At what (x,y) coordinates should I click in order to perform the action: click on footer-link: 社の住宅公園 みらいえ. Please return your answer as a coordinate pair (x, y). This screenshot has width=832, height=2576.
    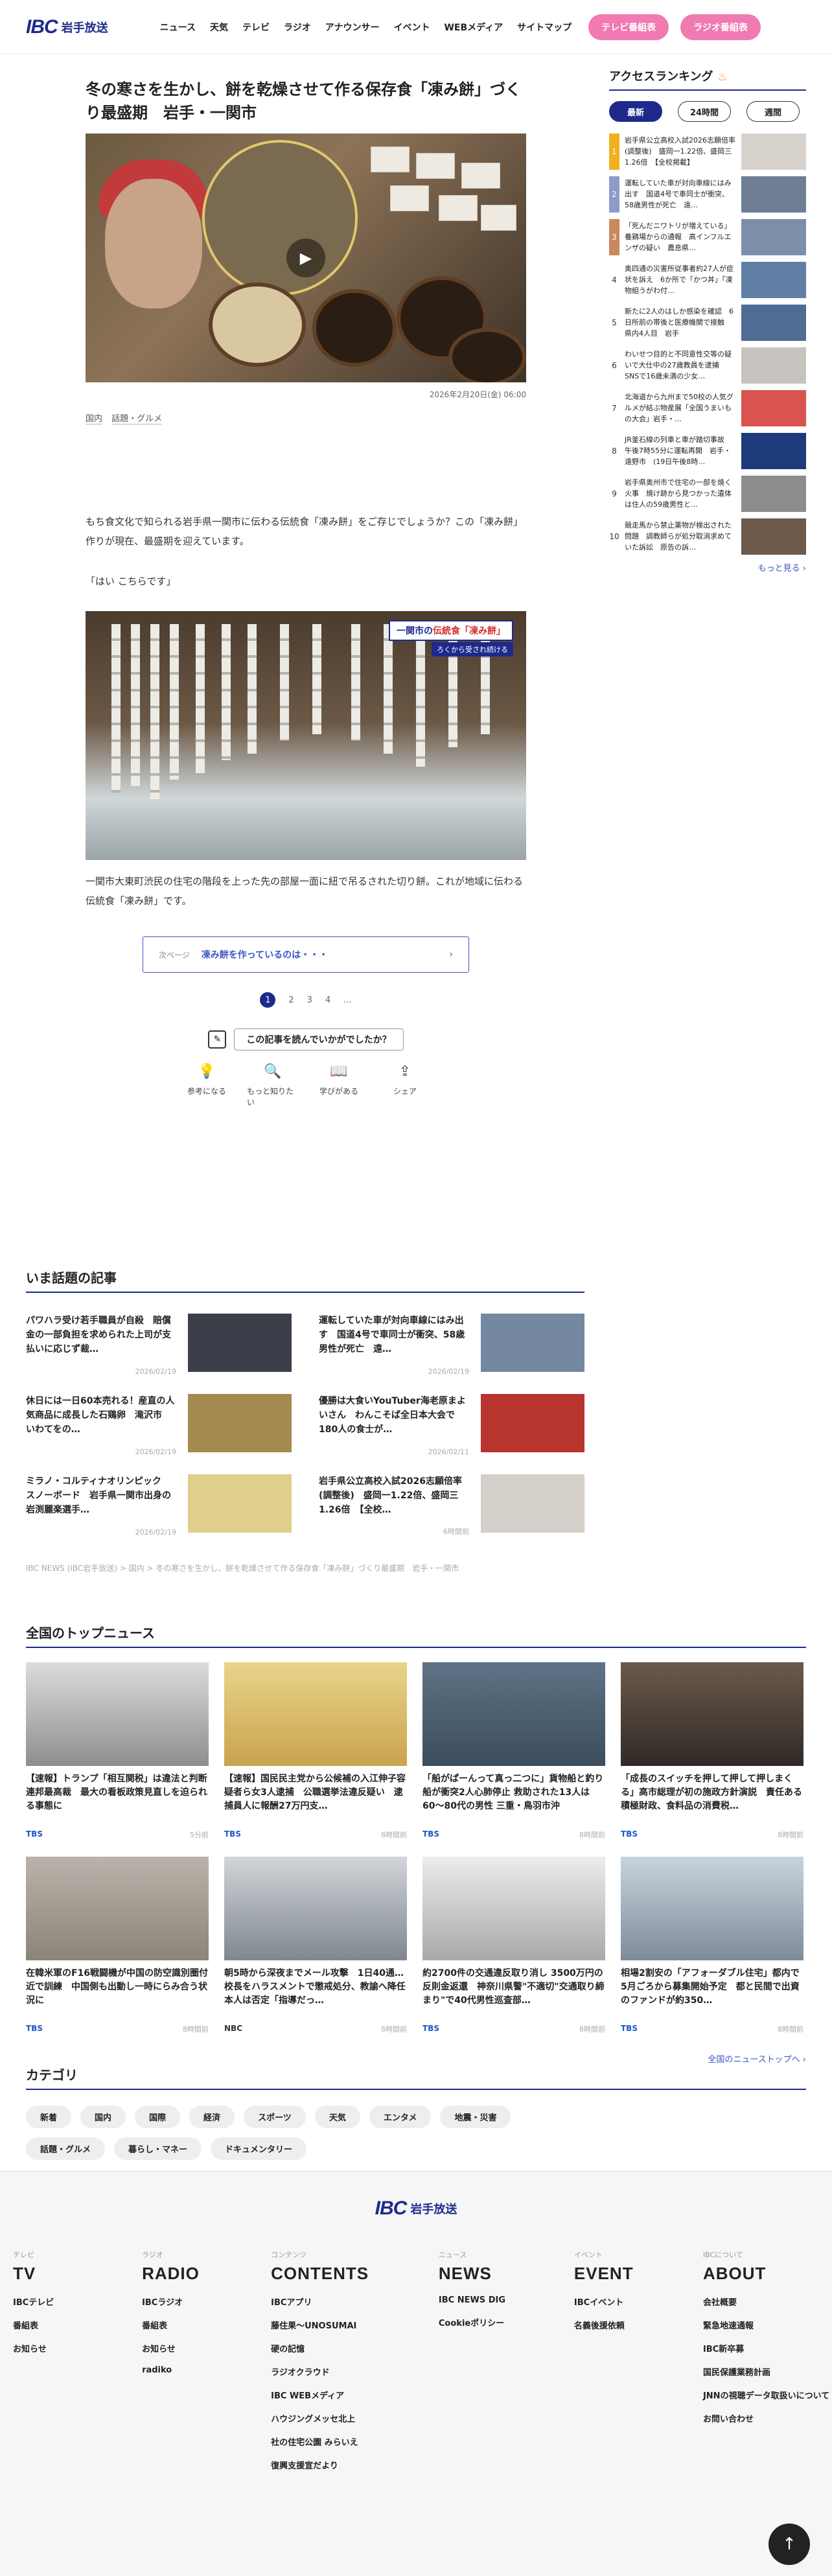
    Looking at the image, I should click on (355, 2442).